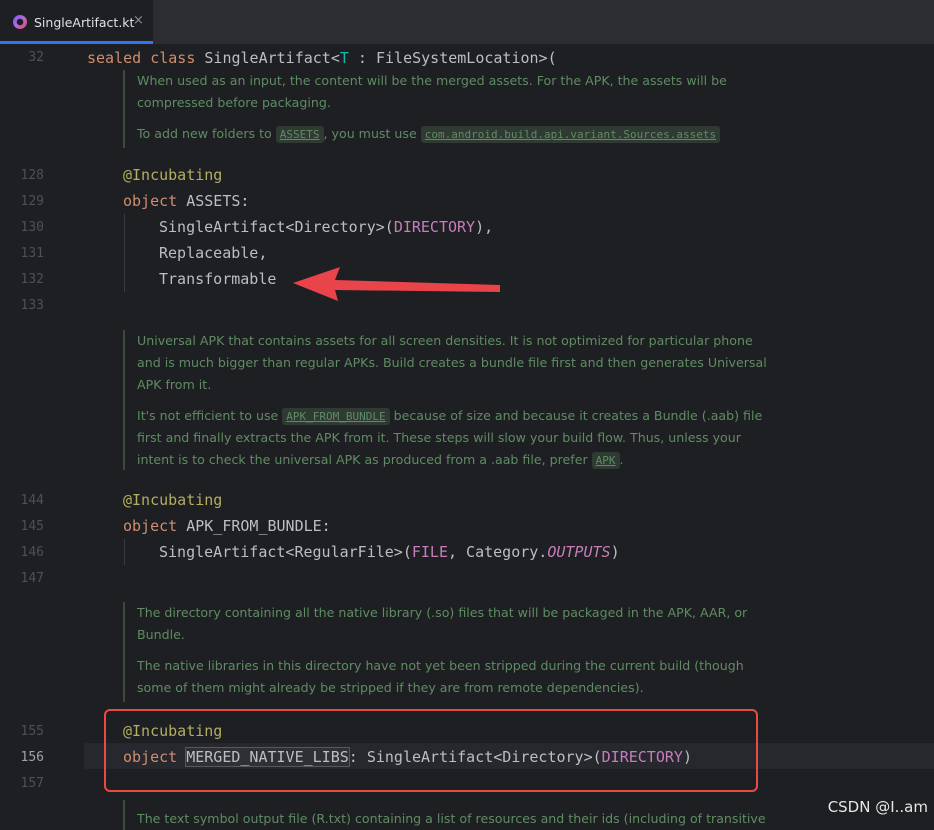  Describe the element at coordinates (32, 227) in the screenshot. I see `line-number: 130` at that location.